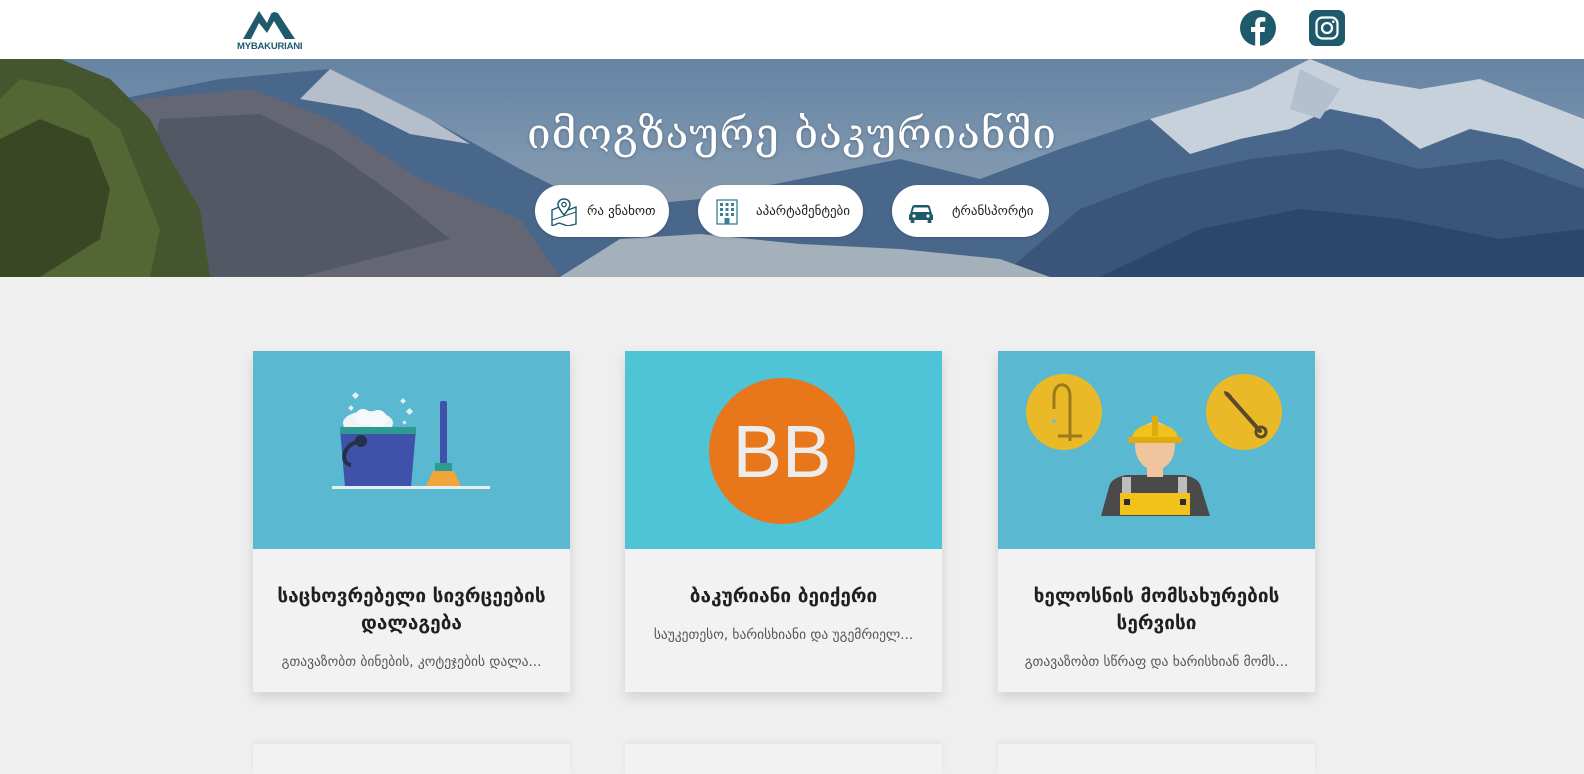 This screenshot has height=774, width=1584. Describe the element at coordinates (1156, 609) in the screenshot. I see `card-title: ხელოსნის მომსახურების სერვისი` at that location.